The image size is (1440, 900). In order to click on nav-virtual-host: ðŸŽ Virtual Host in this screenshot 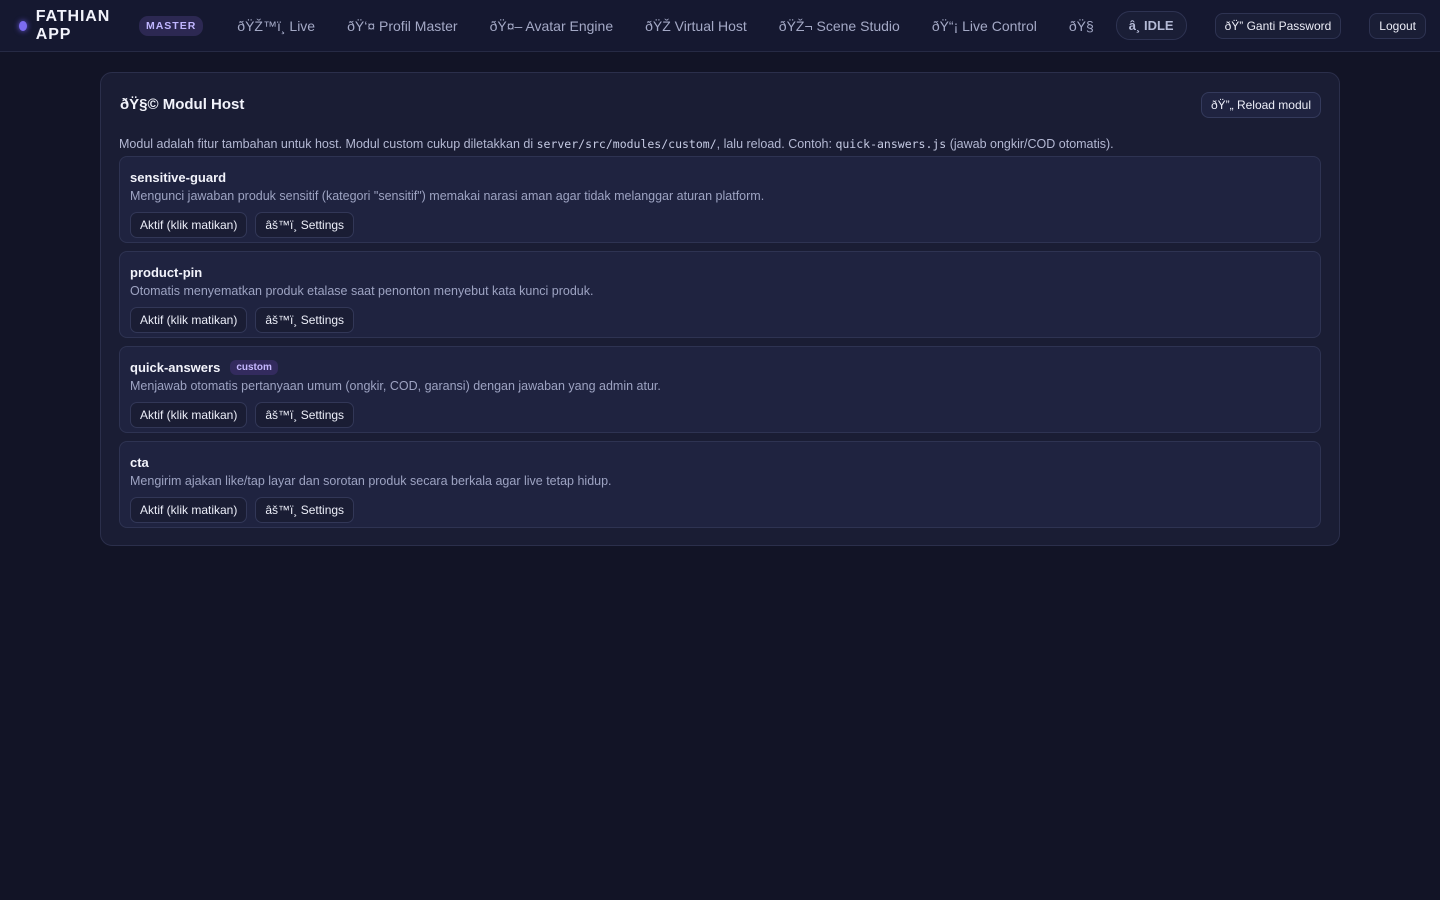, I will do `click(696, 26)`.